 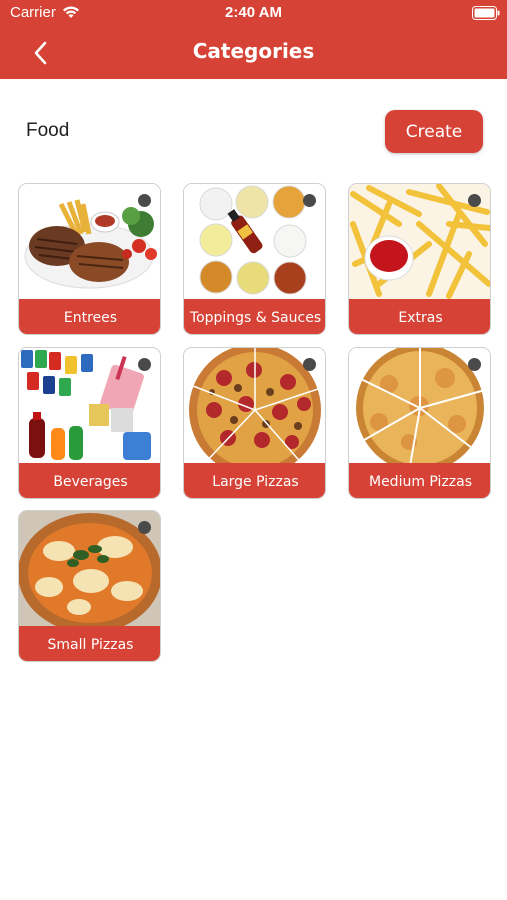 I want to click on section-title: Food, so click(x=48, y=130).